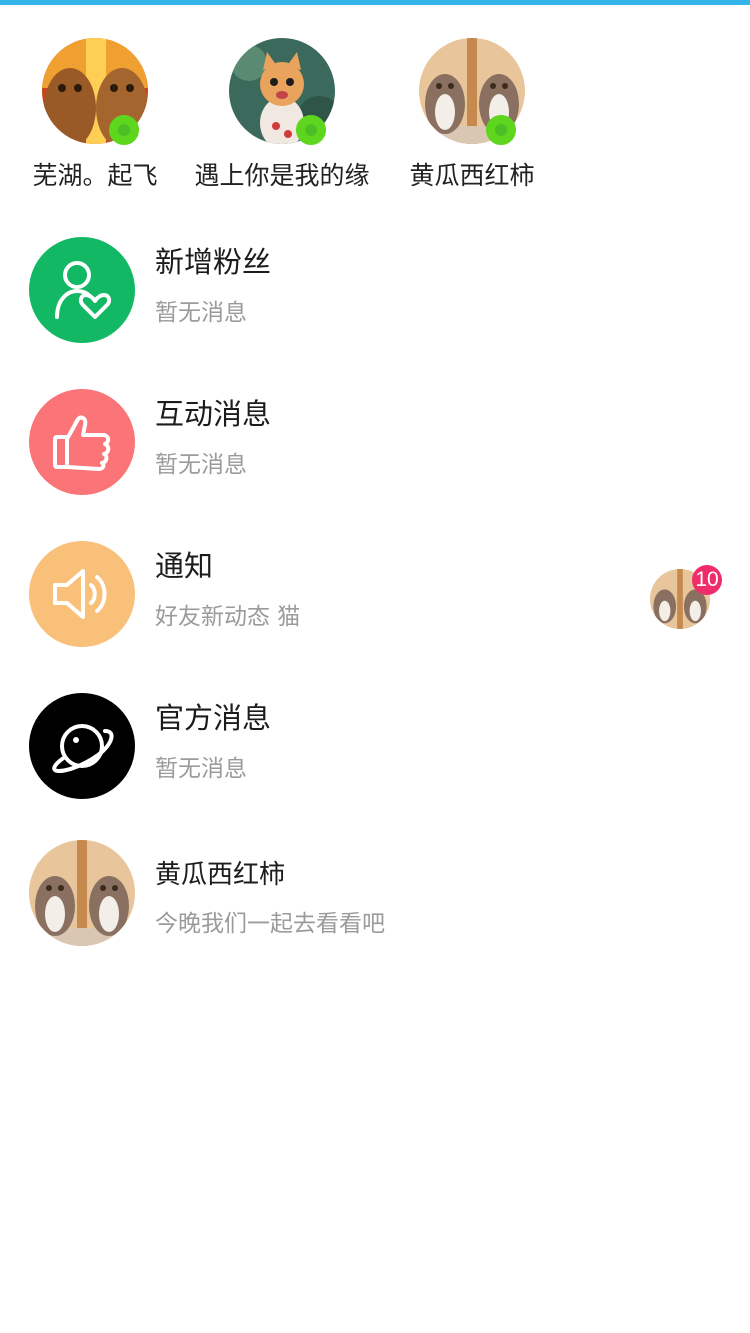 The width and height of the screenshot is (750, 1333). Describe the element at coordinates (375, 2) in the screenshot. I see `top-accent-bar` at that location.